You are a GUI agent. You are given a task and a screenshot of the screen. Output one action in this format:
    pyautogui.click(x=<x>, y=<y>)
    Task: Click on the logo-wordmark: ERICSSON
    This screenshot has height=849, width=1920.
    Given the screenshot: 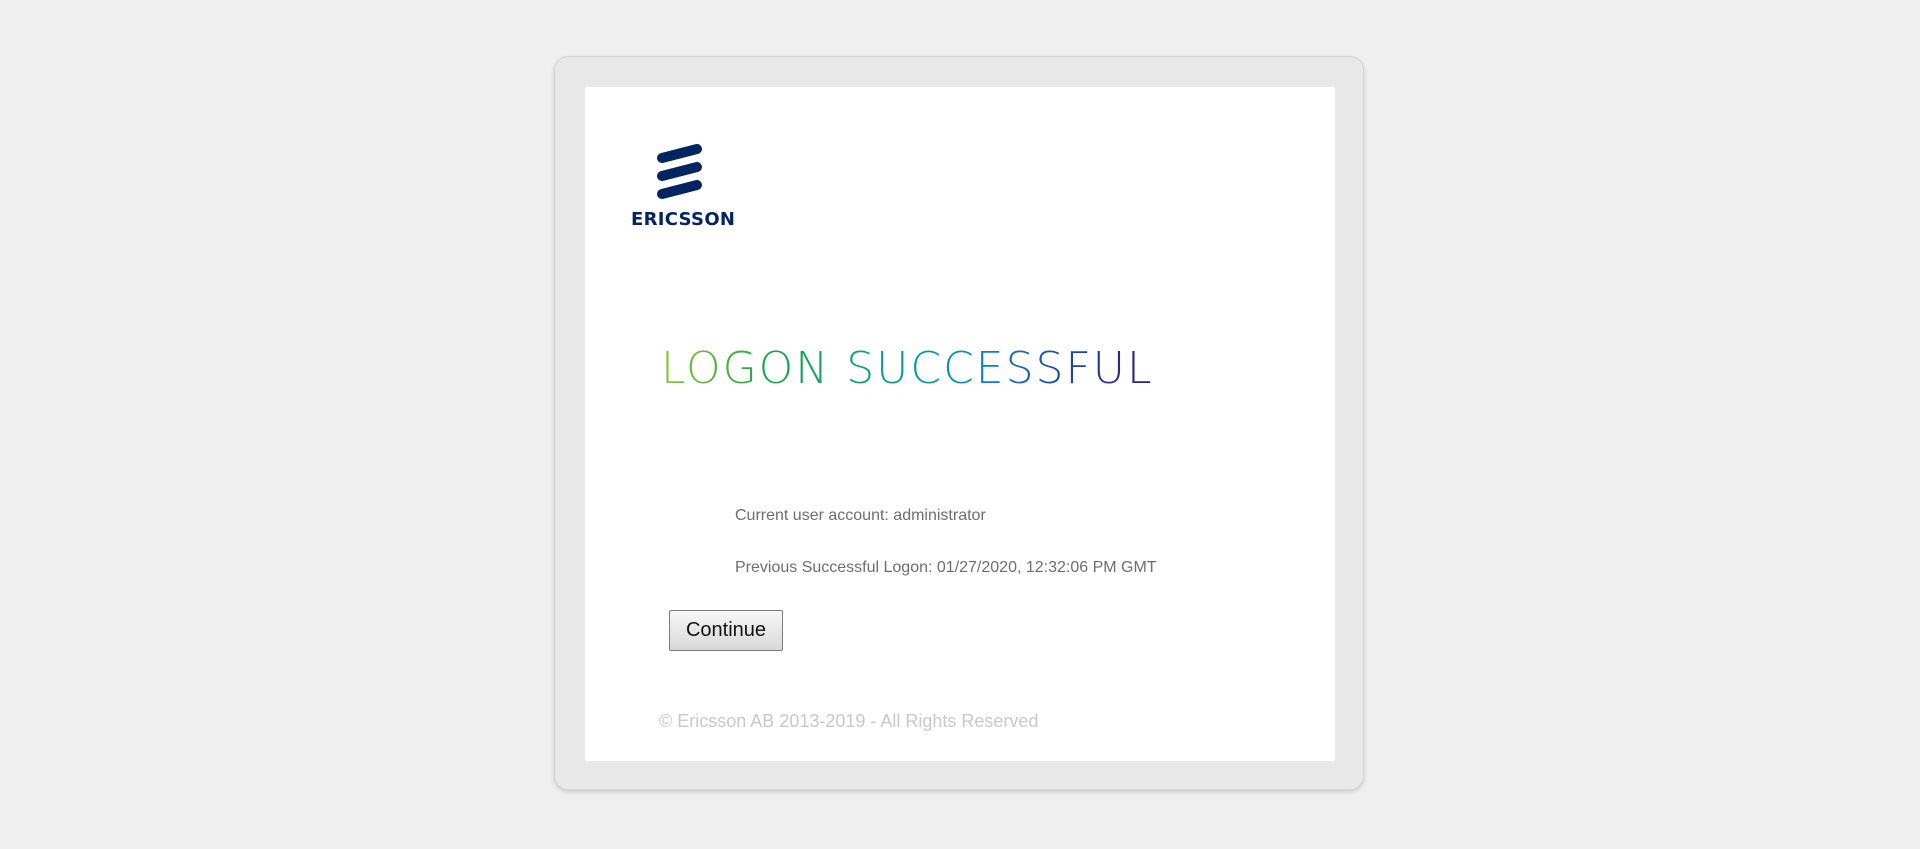 What is the action you would take?
    pyautogui.click(x=683, y=219)
    